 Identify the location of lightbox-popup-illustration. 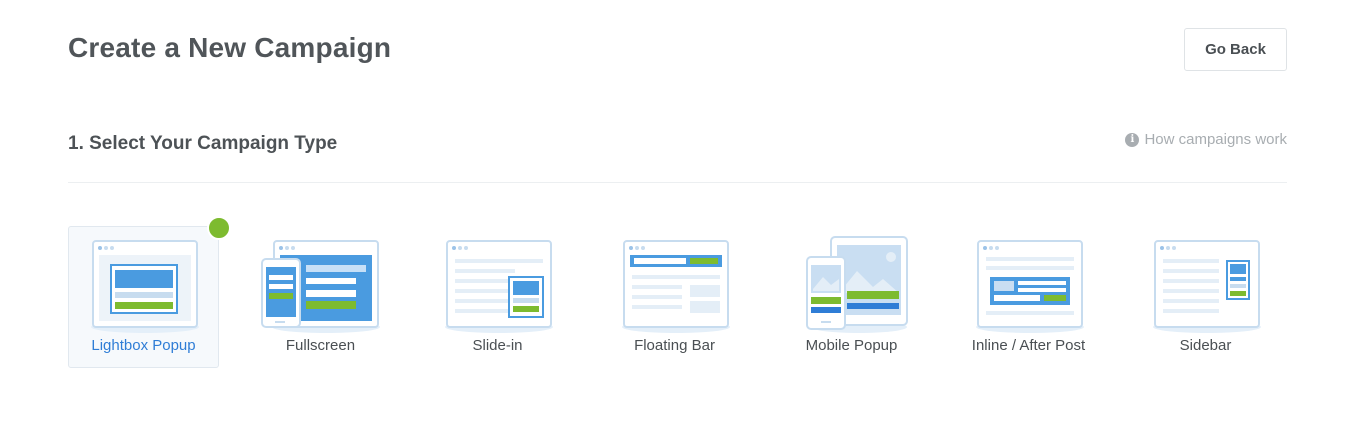
(145, 286).